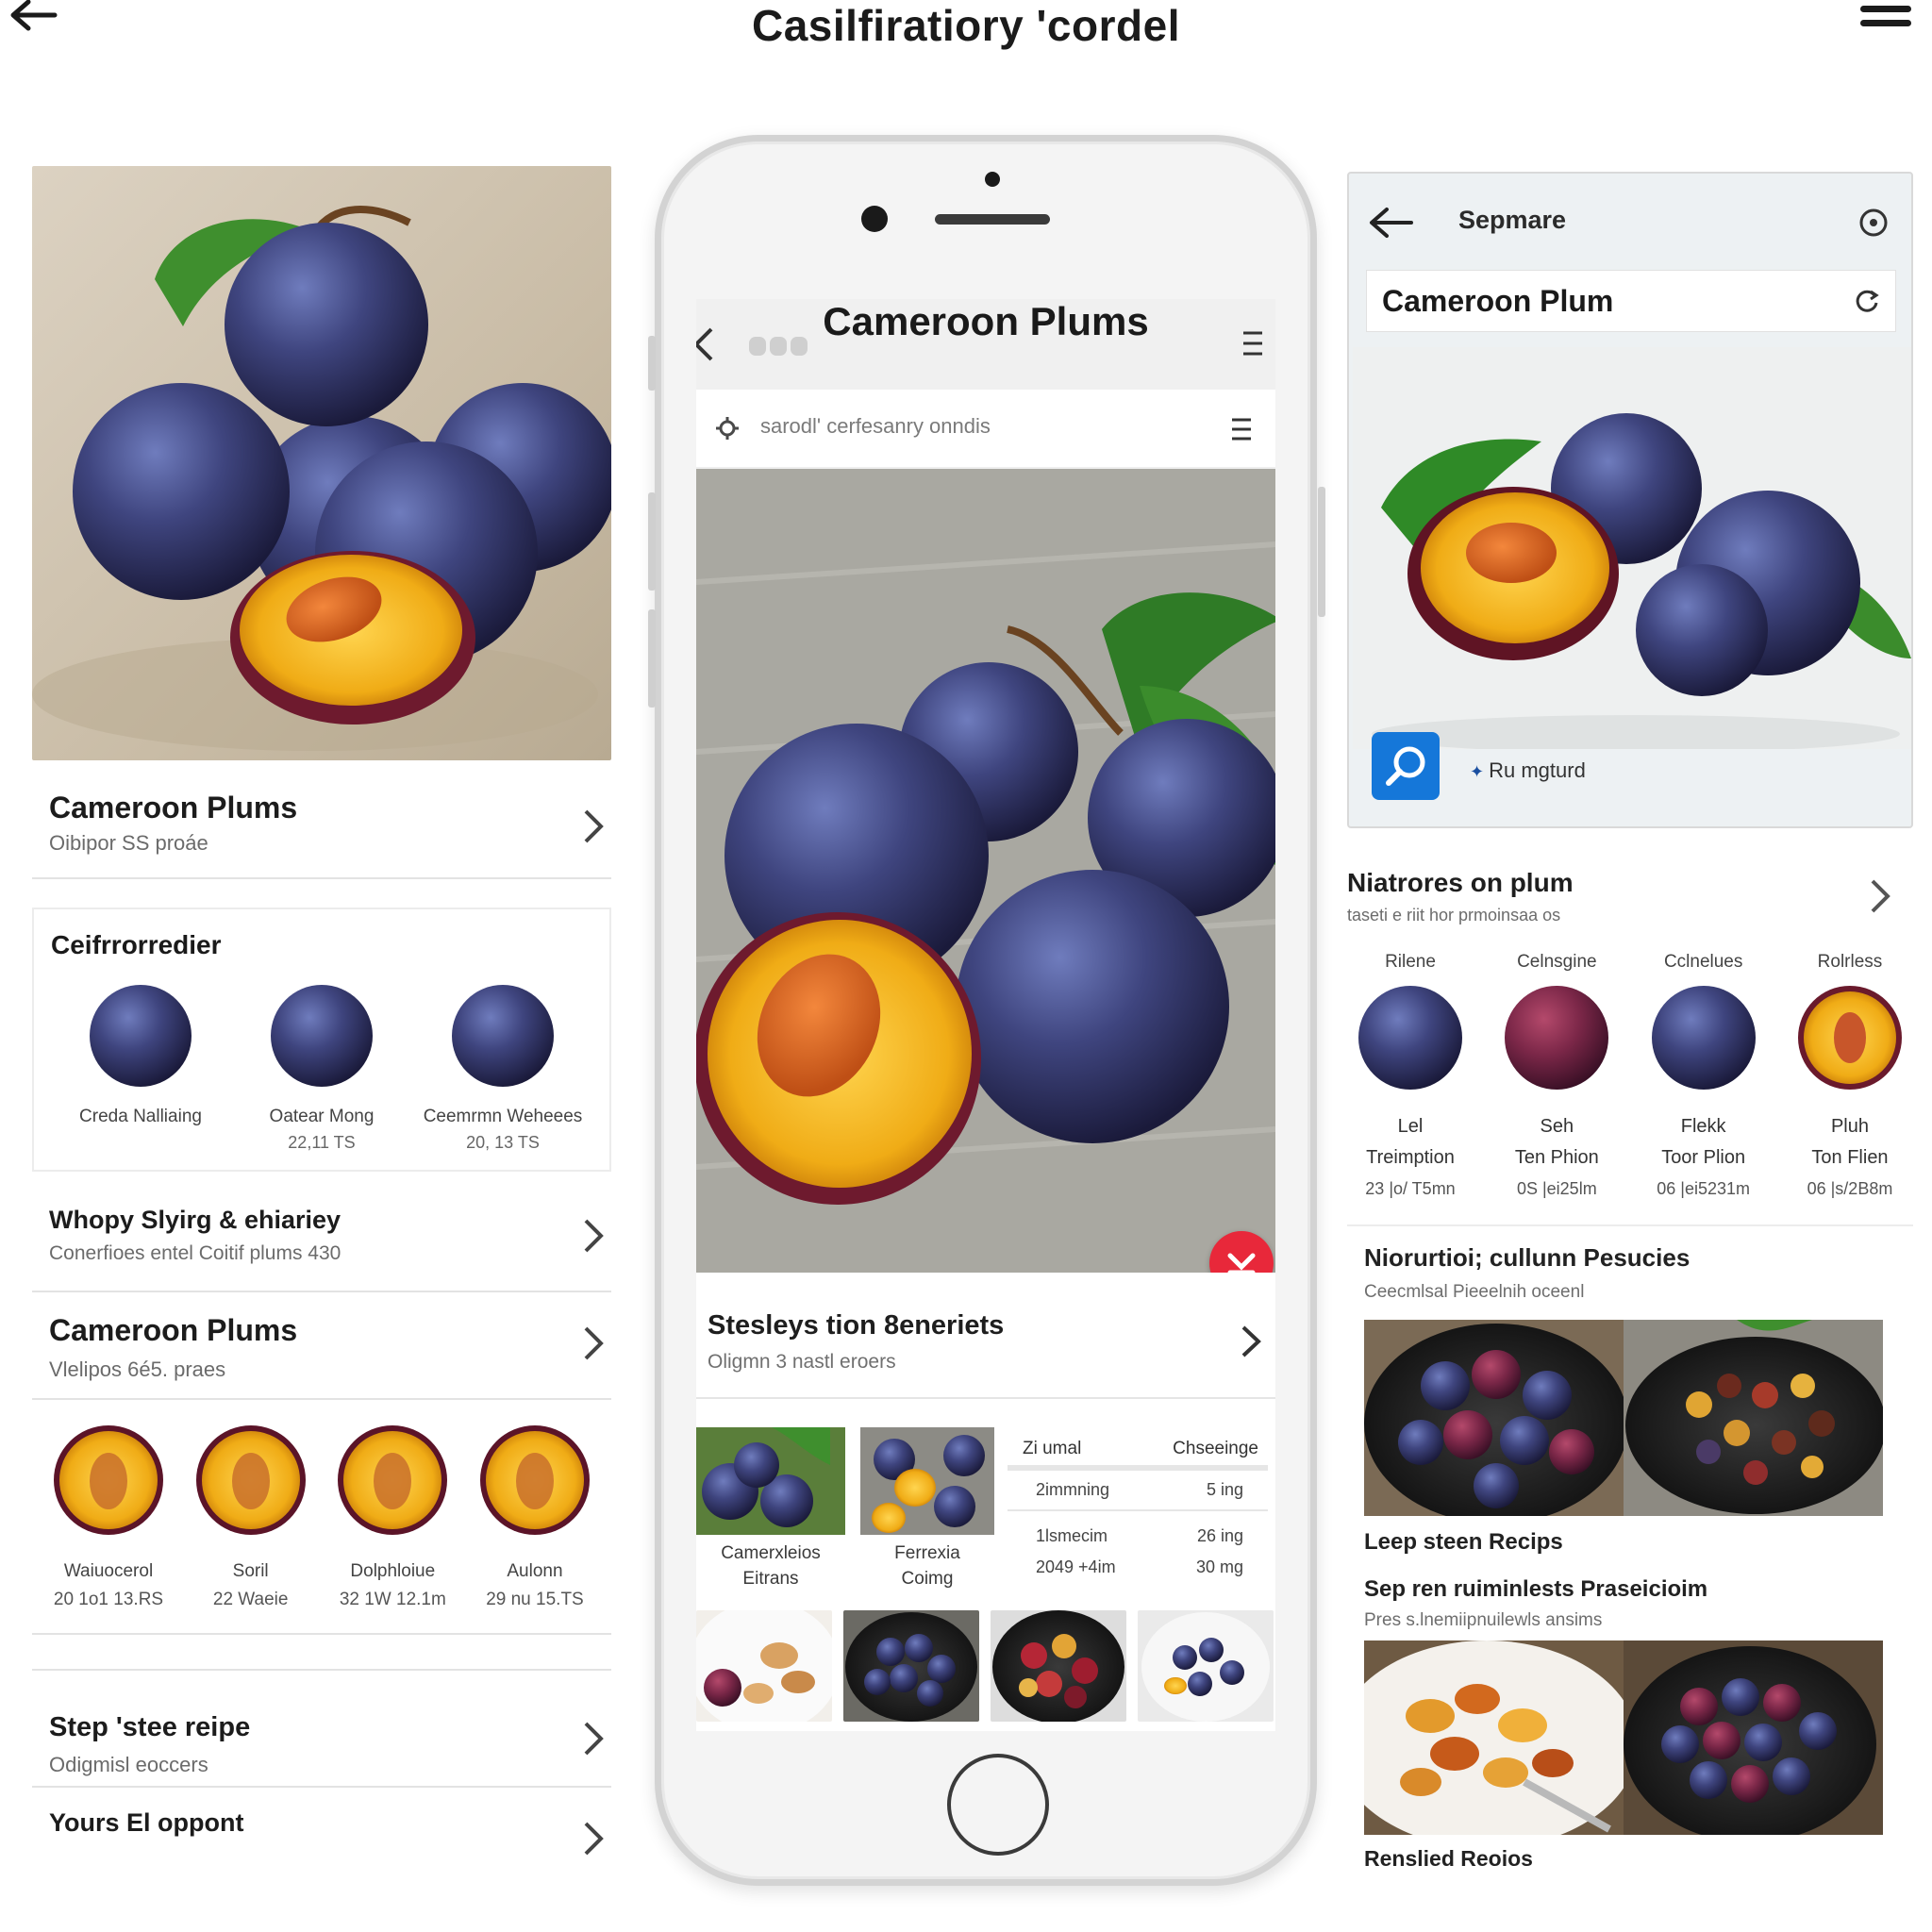  I want to click on half-plum-value: 22 Waeie, so click(251, 1599).